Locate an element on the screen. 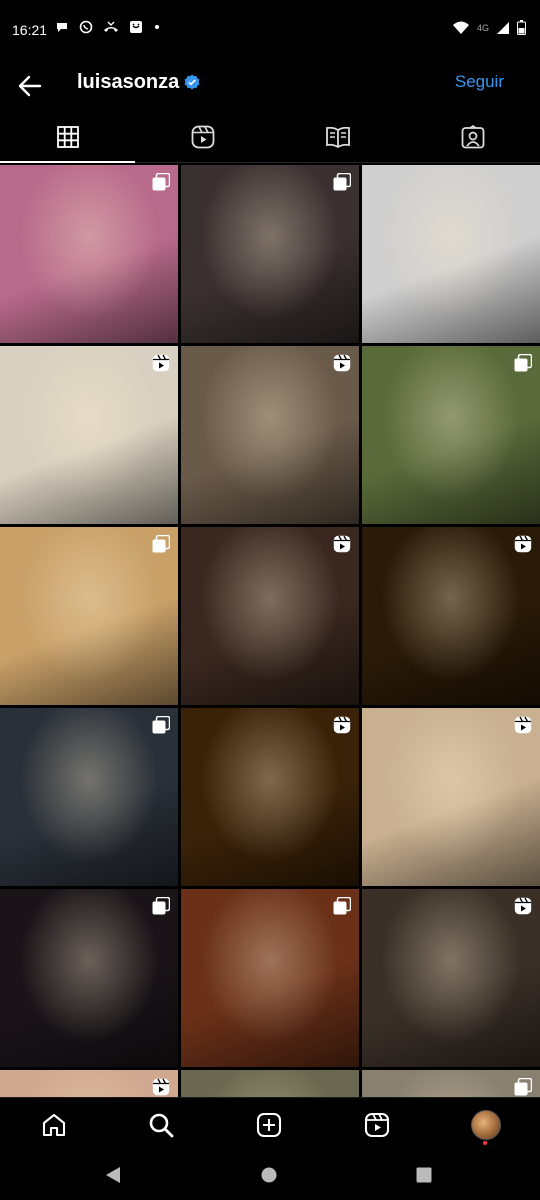 This screenshot has width=540, height=1200. tab-guides is located at coordinates (337, 137).